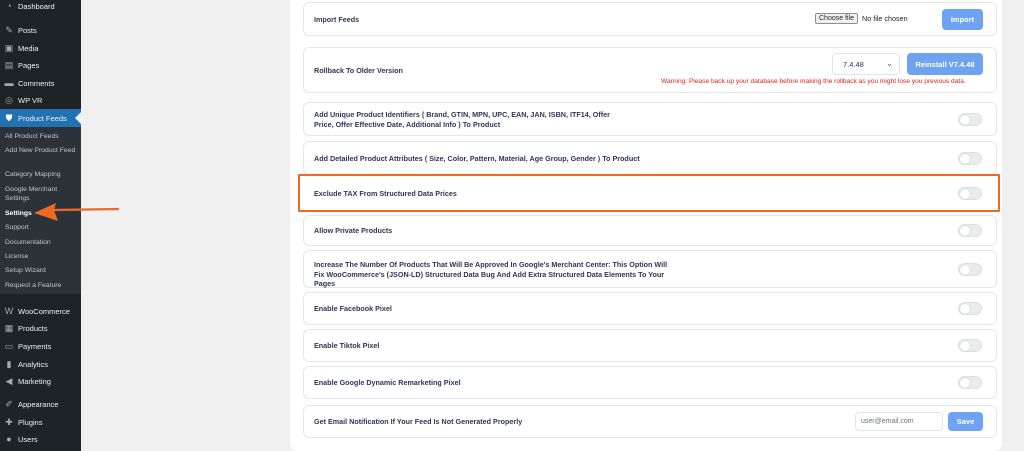 The image size is (1024, 451). Describe the element at coordinates (9, 404) in the screenshot. I see `appearance-icon: ✐` at that location.